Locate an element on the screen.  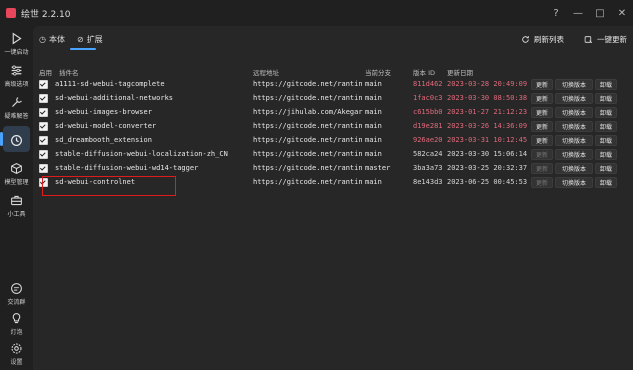
app-logo-icon is located at coordinates (11, 13).